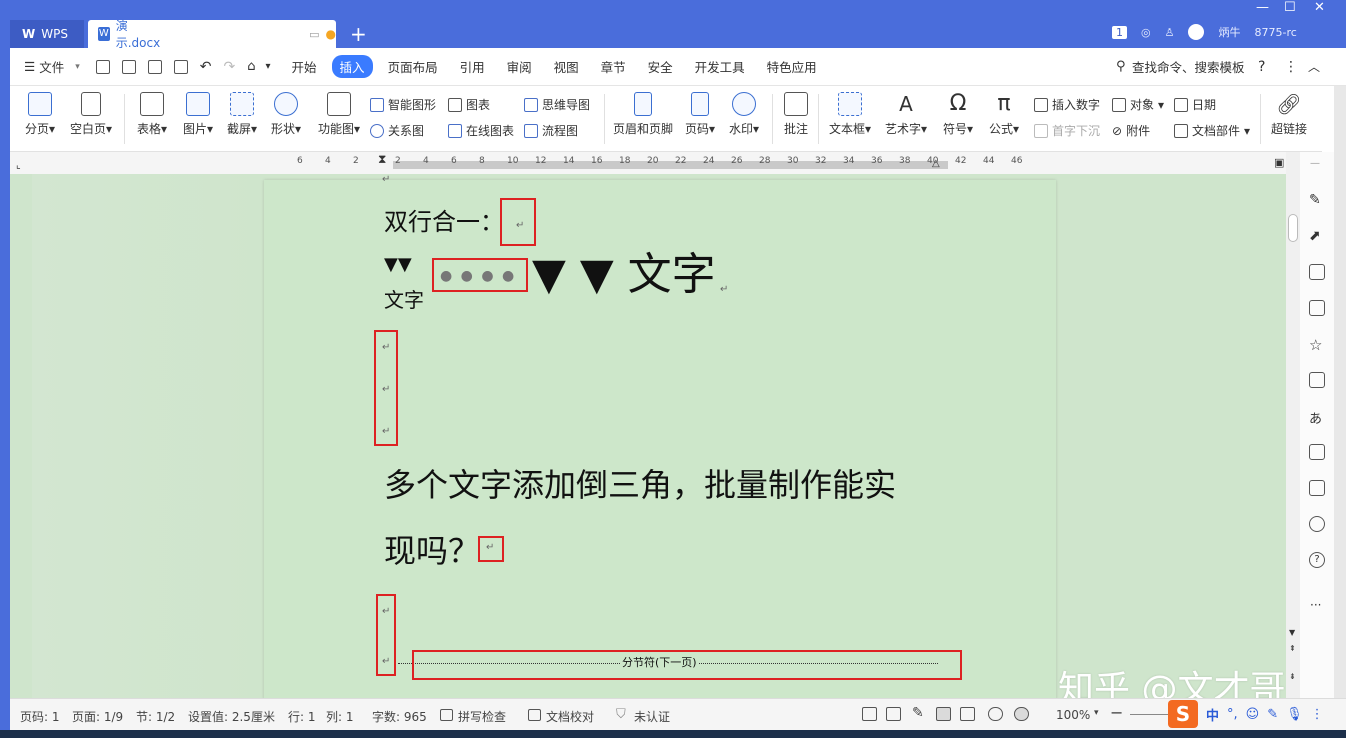  What do you see at coordinates (1293, 425) in the screenshot?
I see `vertical-scrollbar: ▼ ⇞ ⇟` at bounding box center [1293, 425].